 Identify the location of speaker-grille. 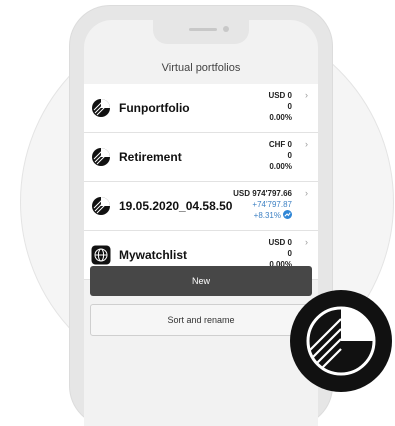
(203, 29).